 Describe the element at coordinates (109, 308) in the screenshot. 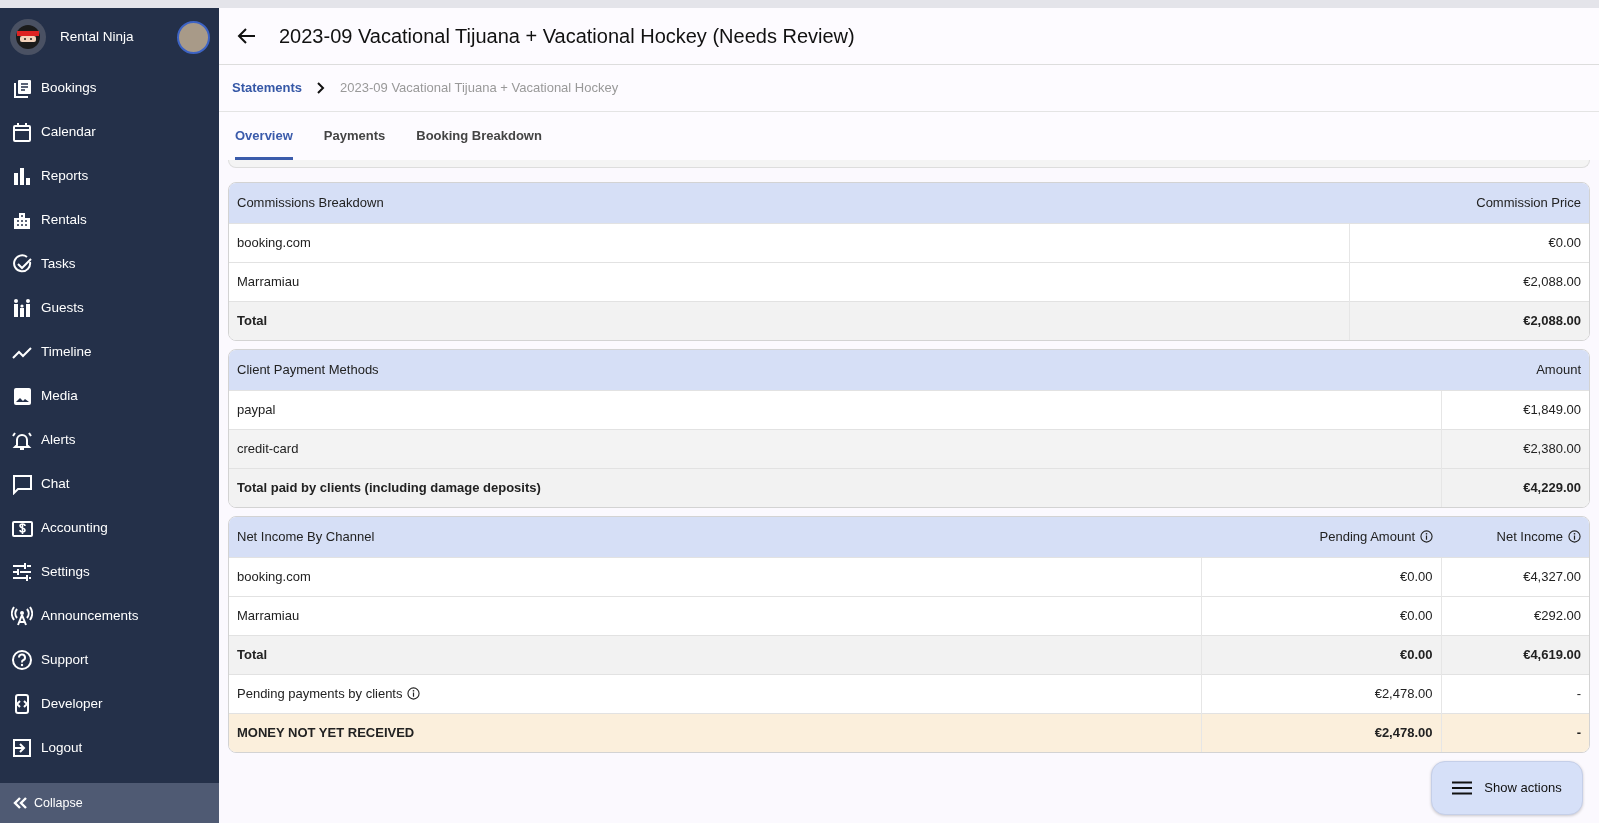

I see `nav-link: Guests` at that location.